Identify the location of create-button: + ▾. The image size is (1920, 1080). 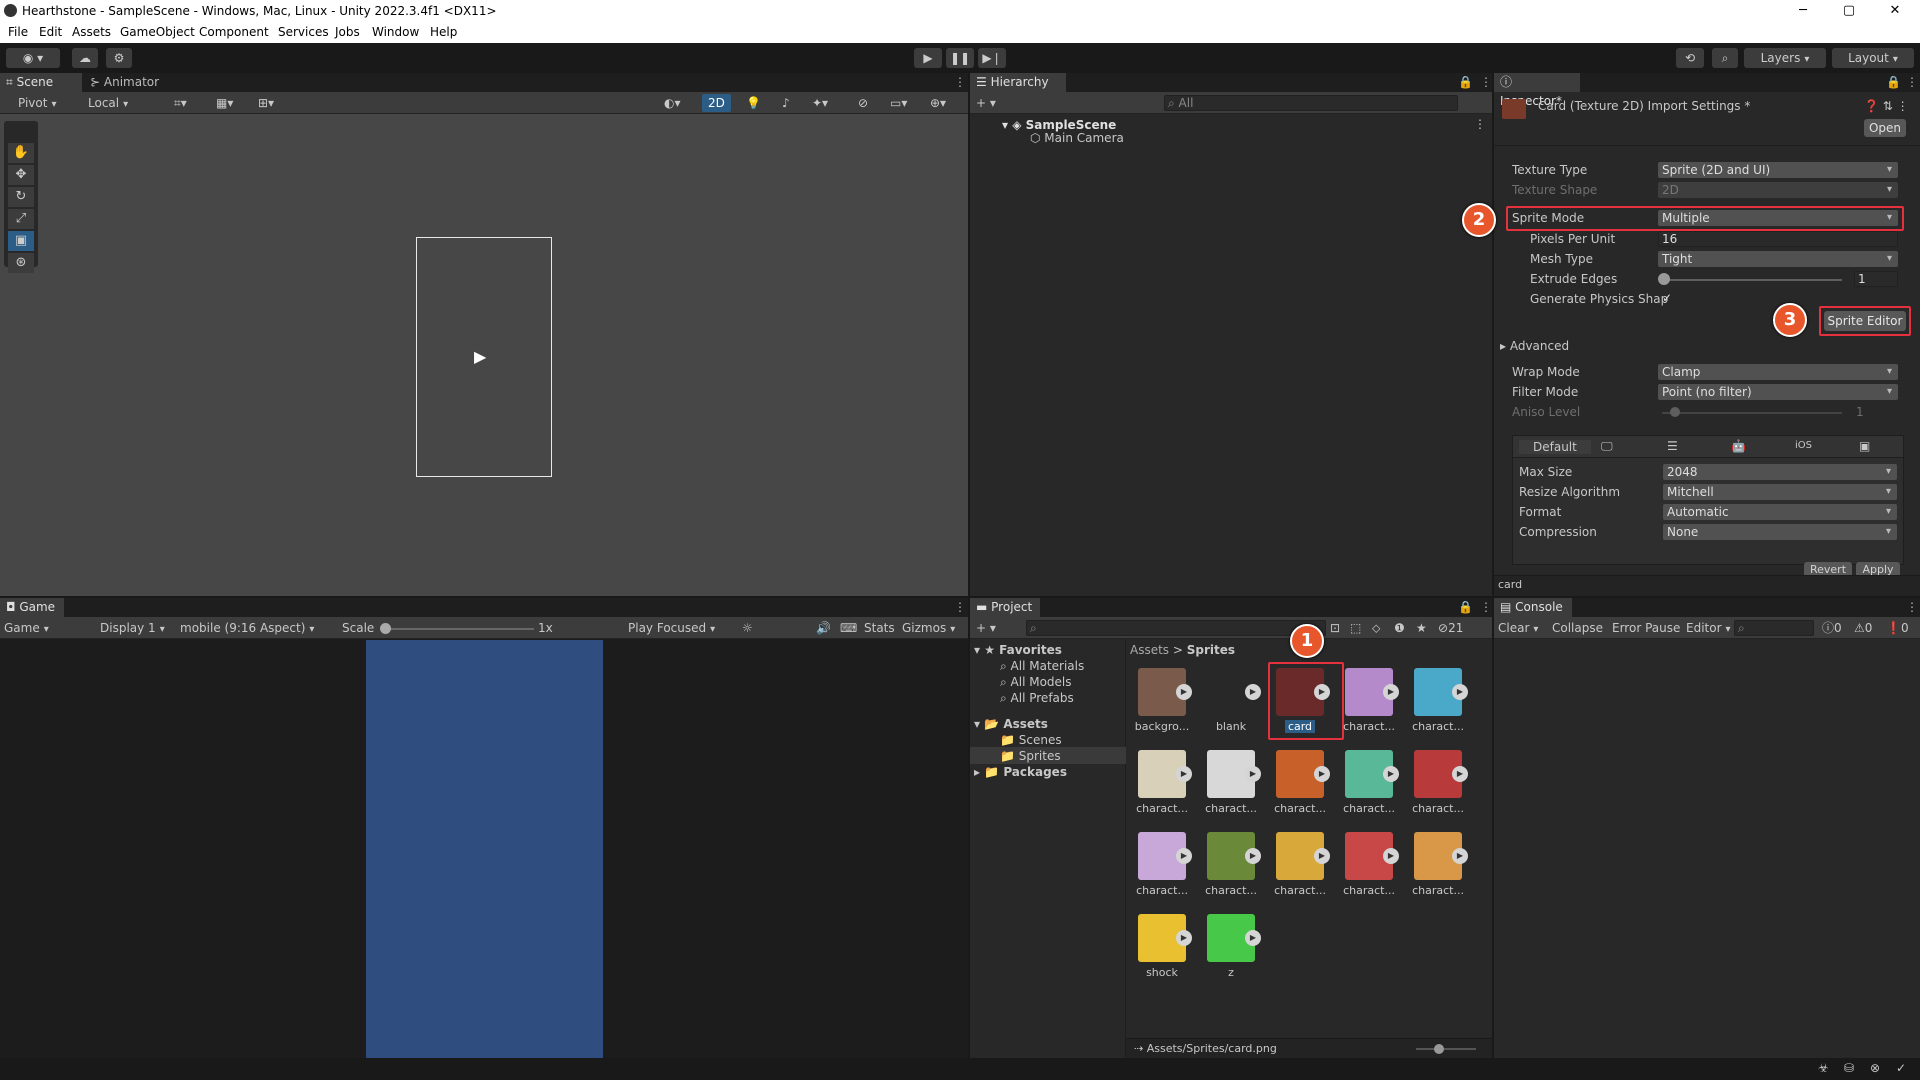
(986, 103).